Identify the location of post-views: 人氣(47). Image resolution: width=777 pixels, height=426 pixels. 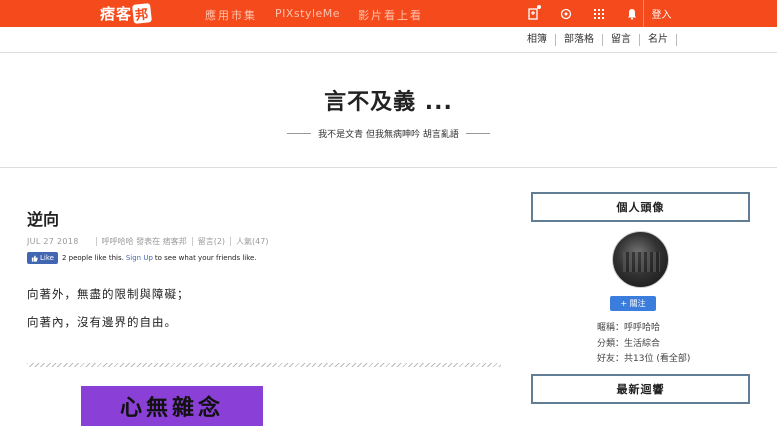
(252, 241).